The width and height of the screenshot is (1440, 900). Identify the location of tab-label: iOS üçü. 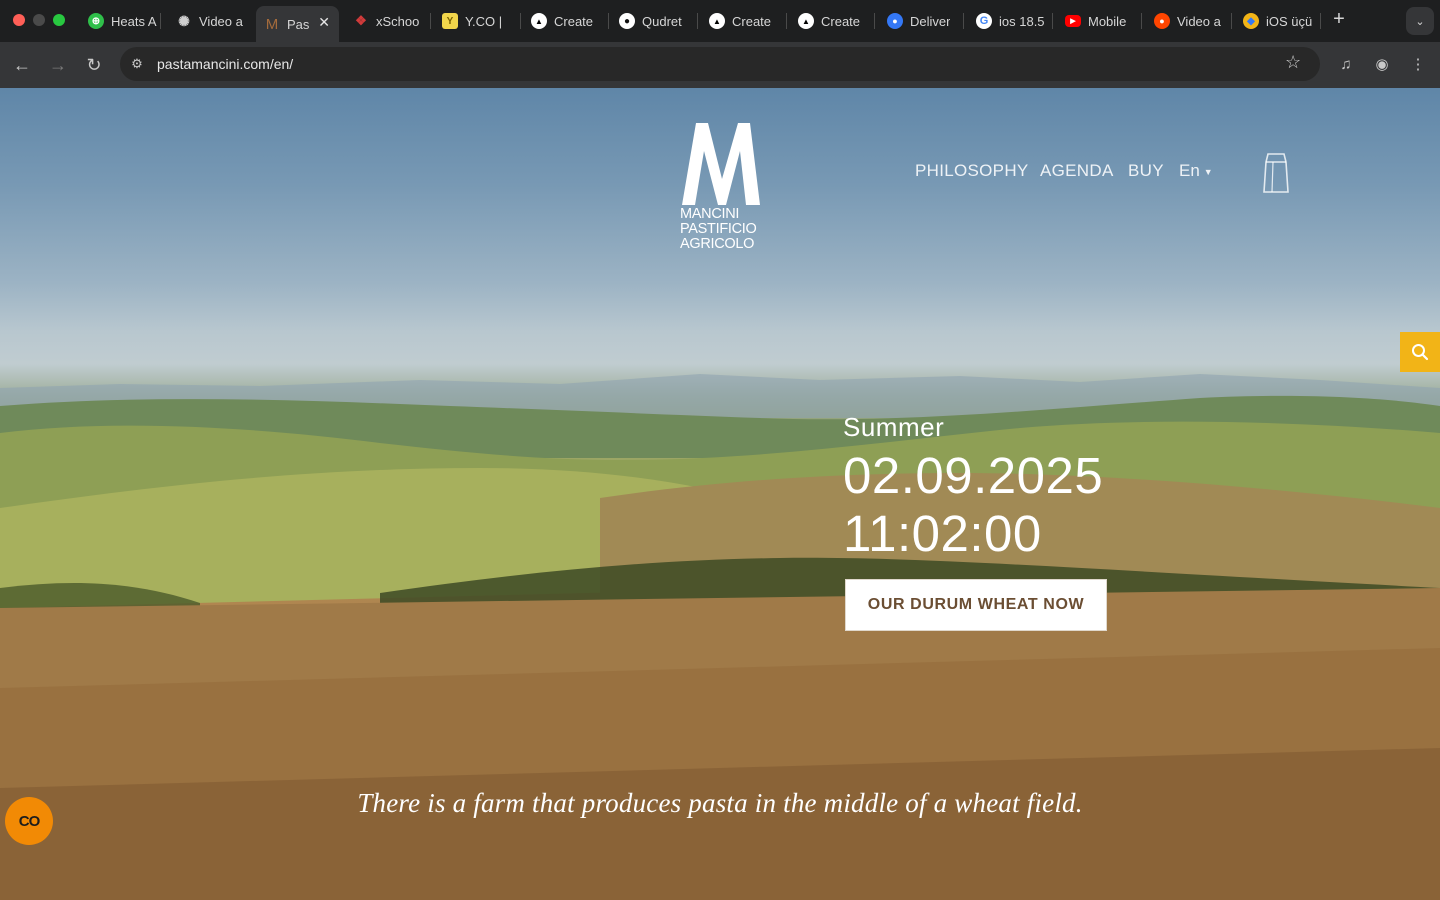
(1289, 21).